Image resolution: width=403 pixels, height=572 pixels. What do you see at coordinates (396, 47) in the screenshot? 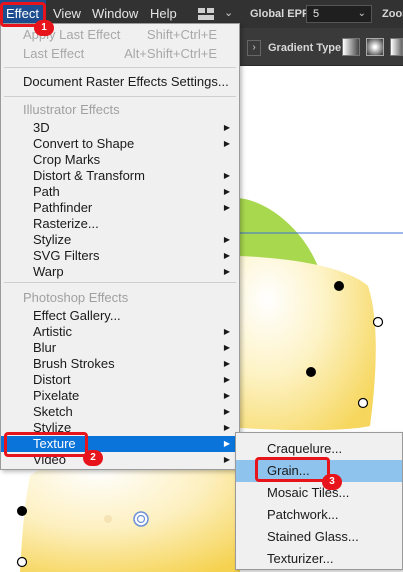
I see `freeform-gradient-button` at bounding box center [396, 47].